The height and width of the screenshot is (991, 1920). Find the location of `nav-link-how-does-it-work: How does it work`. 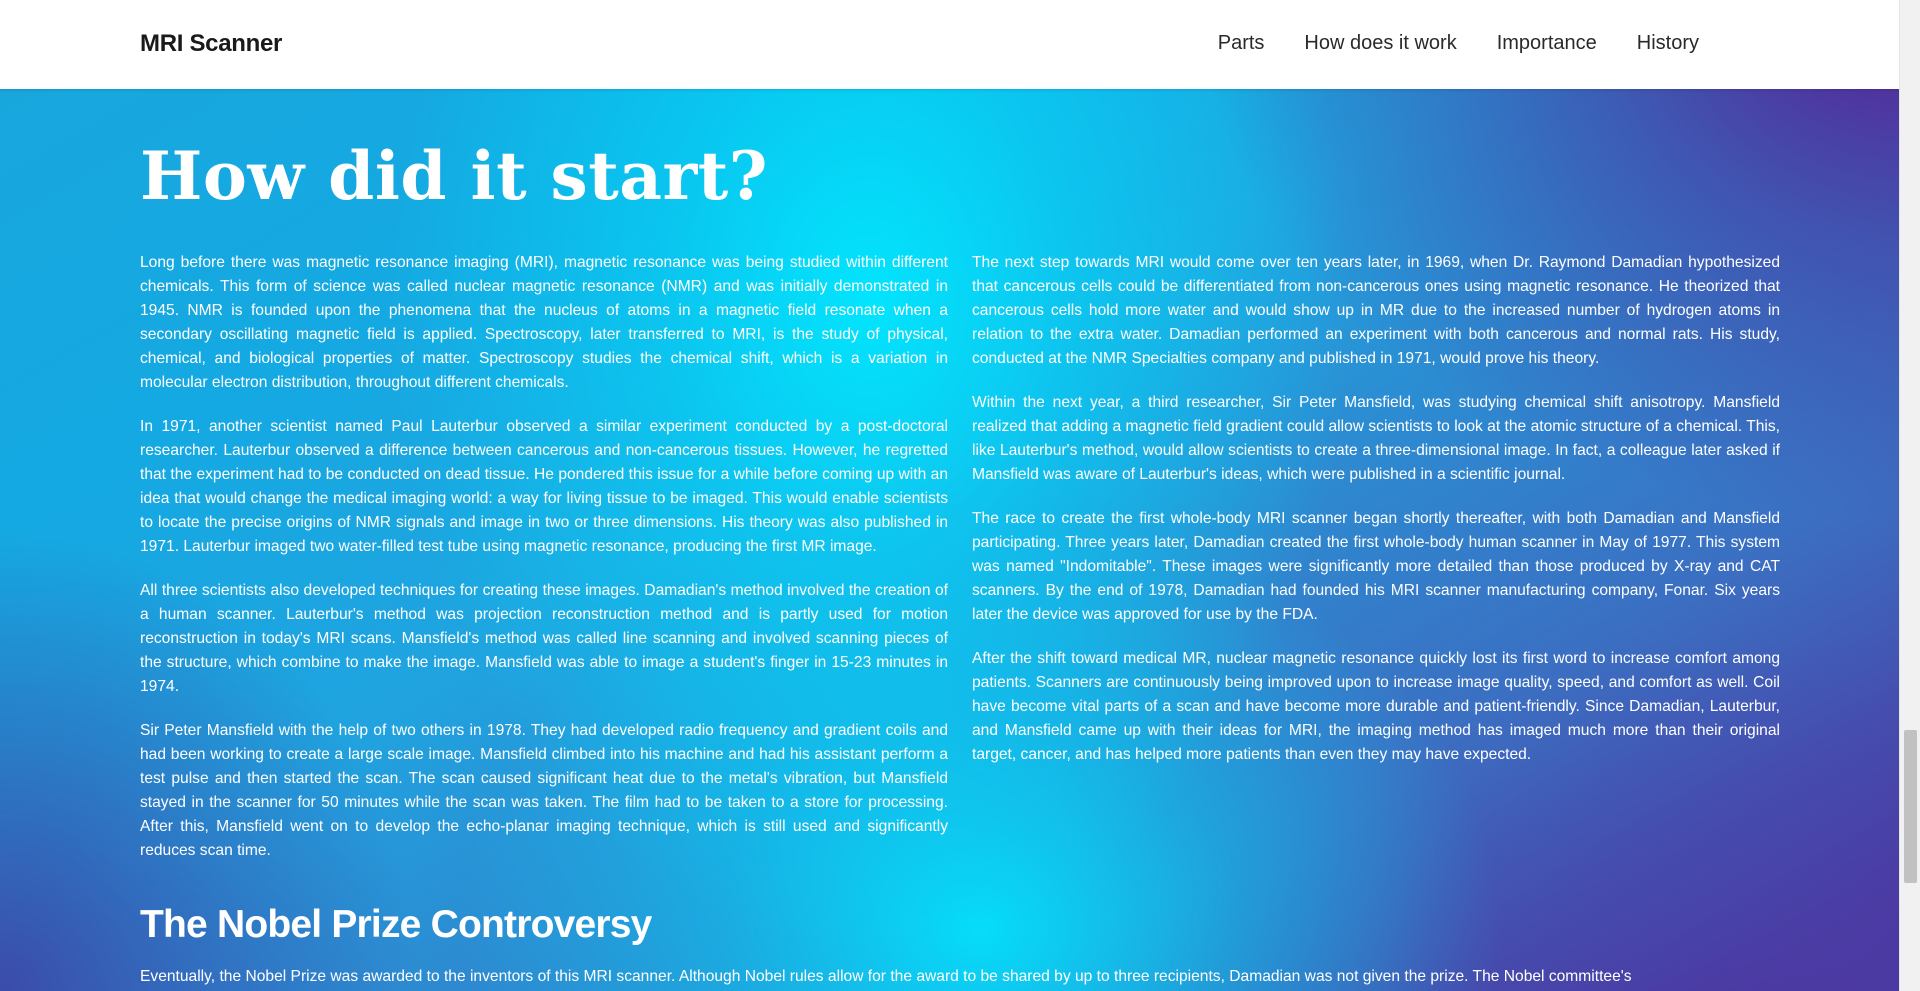

nav-link-how-does-it-work: How does it work is located at coordinates (1380, 43).